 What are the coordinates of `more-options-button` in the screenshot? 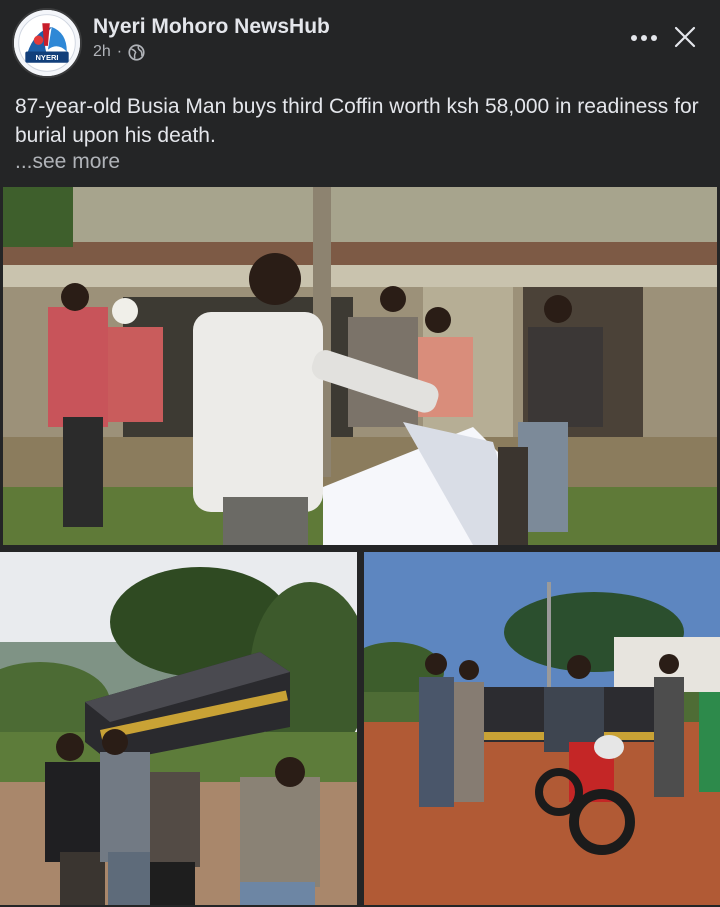 It's located at (644, 38).